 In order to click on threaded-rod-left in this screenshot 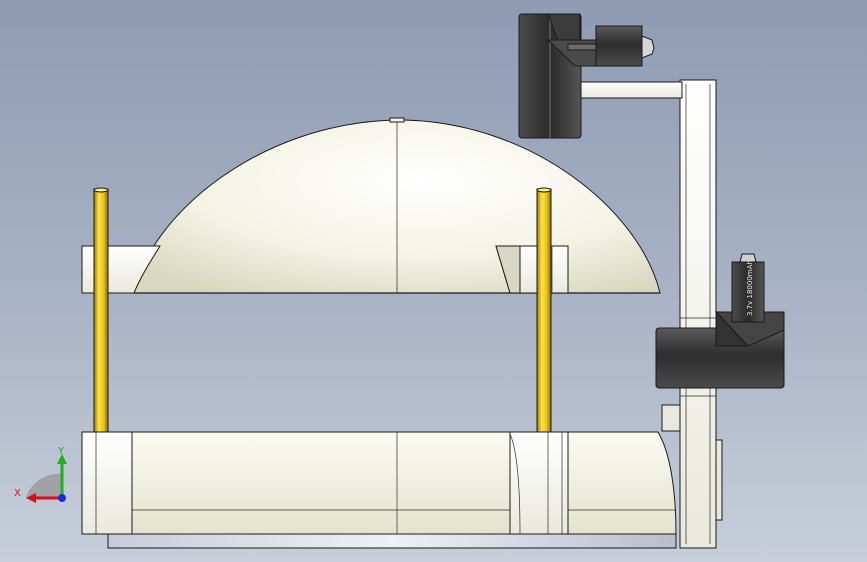, I will do `click(101, 310)`.